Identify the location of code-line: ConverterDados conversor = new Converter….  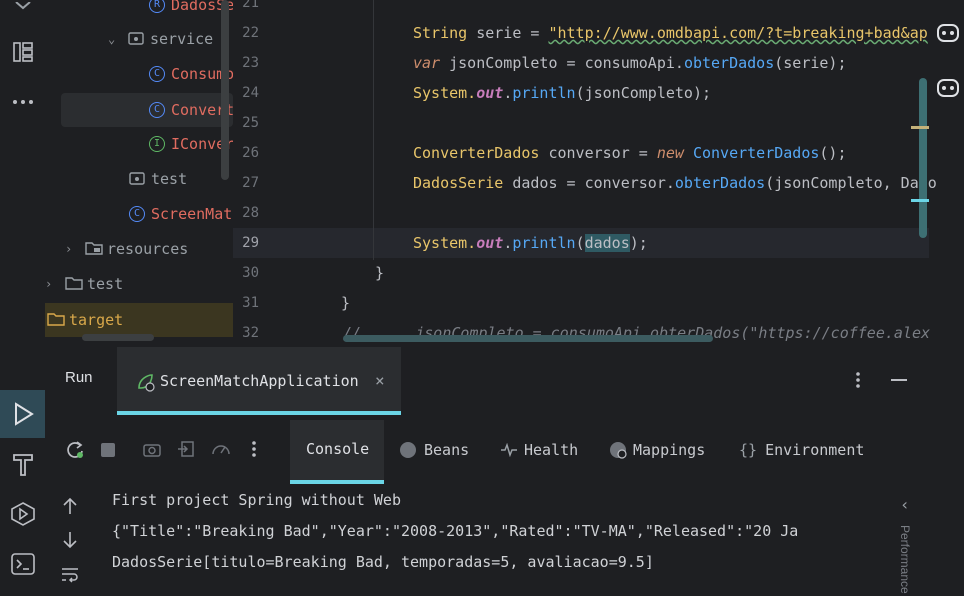
(630, 153).